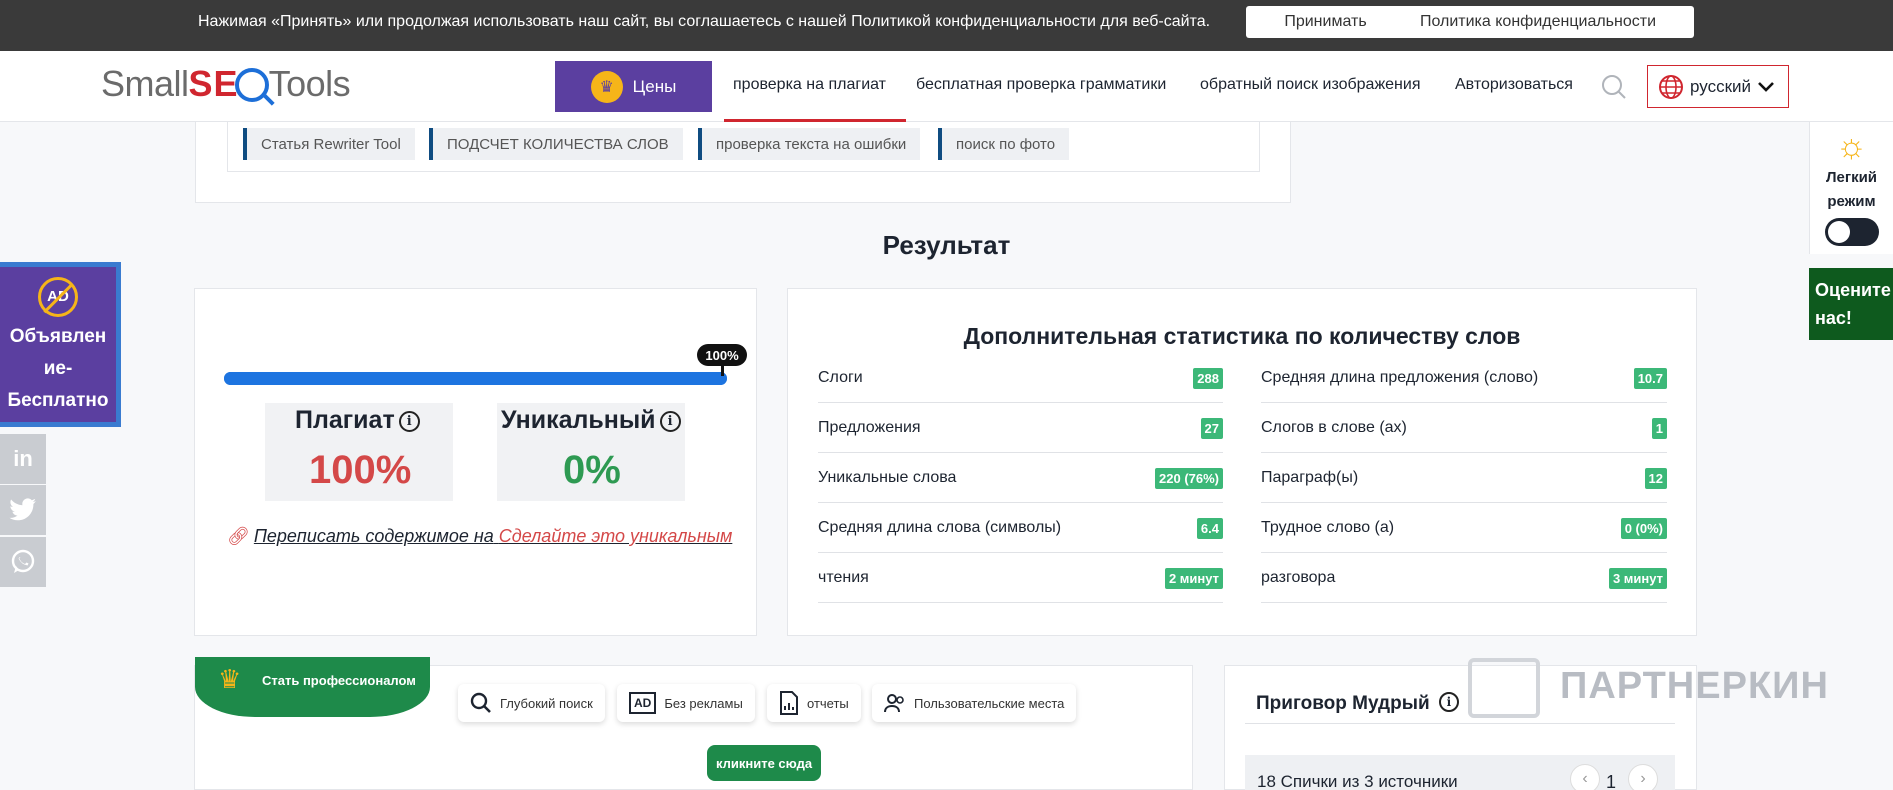 The height and width of the screenshot is (790, 1893). Describe the element at coordinates (1721, 86) in the screenshot. I see `language-label: русский` at that location.